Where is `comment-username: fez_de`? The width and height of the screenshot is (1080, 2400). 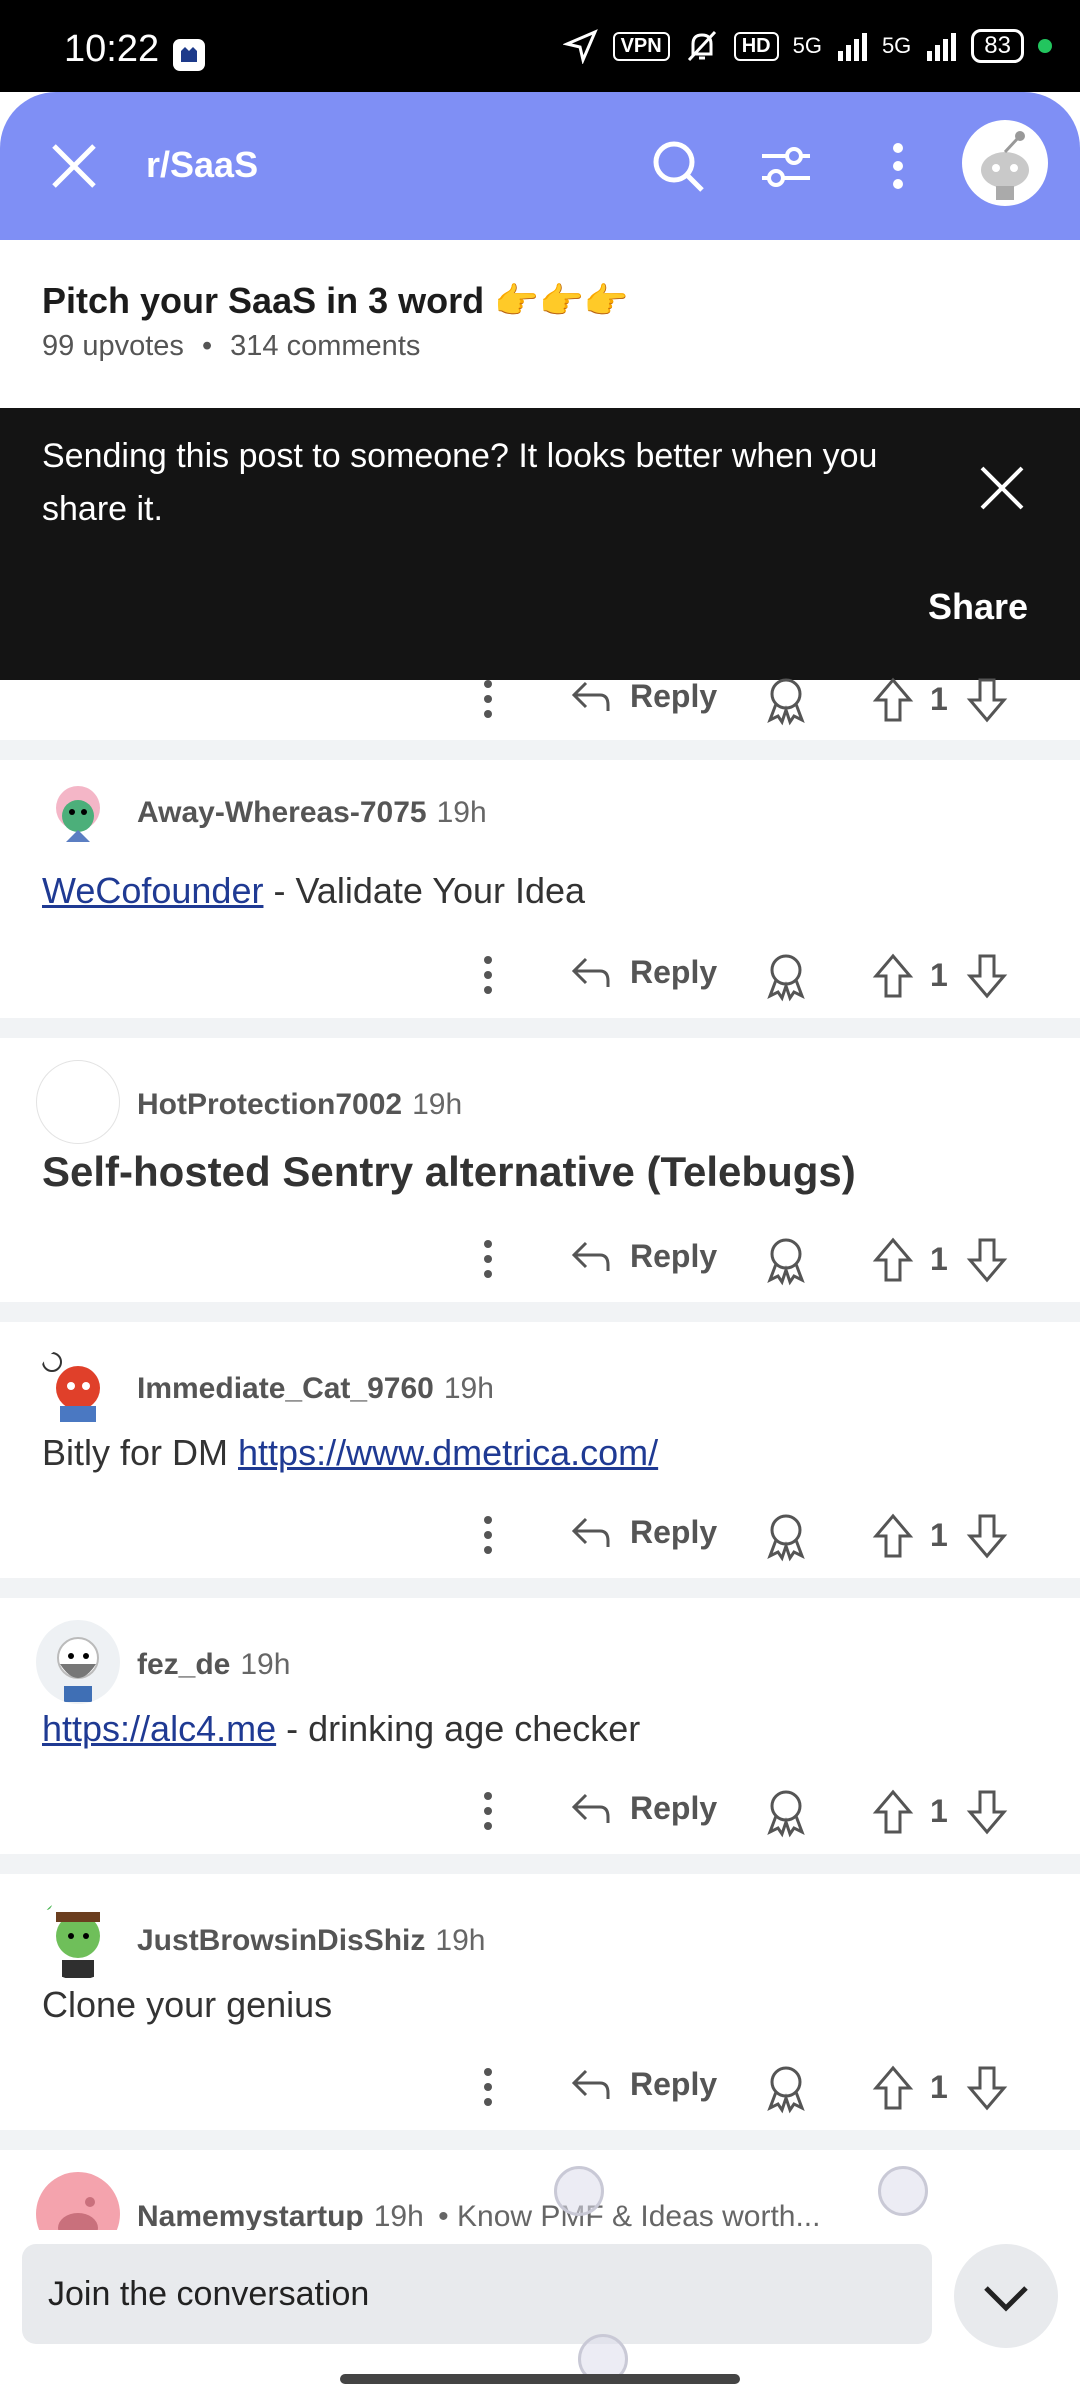 comment-username: fez_de is located at coordinates (183, 1664).